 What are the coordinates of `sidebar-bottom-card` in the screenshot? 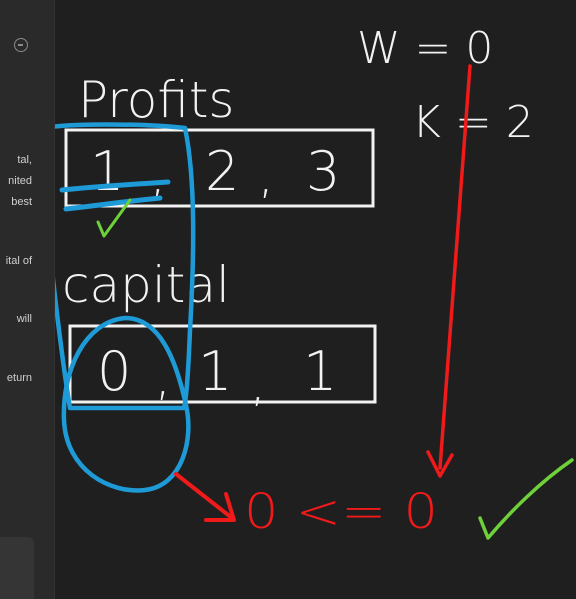 It's located at (17, 568).